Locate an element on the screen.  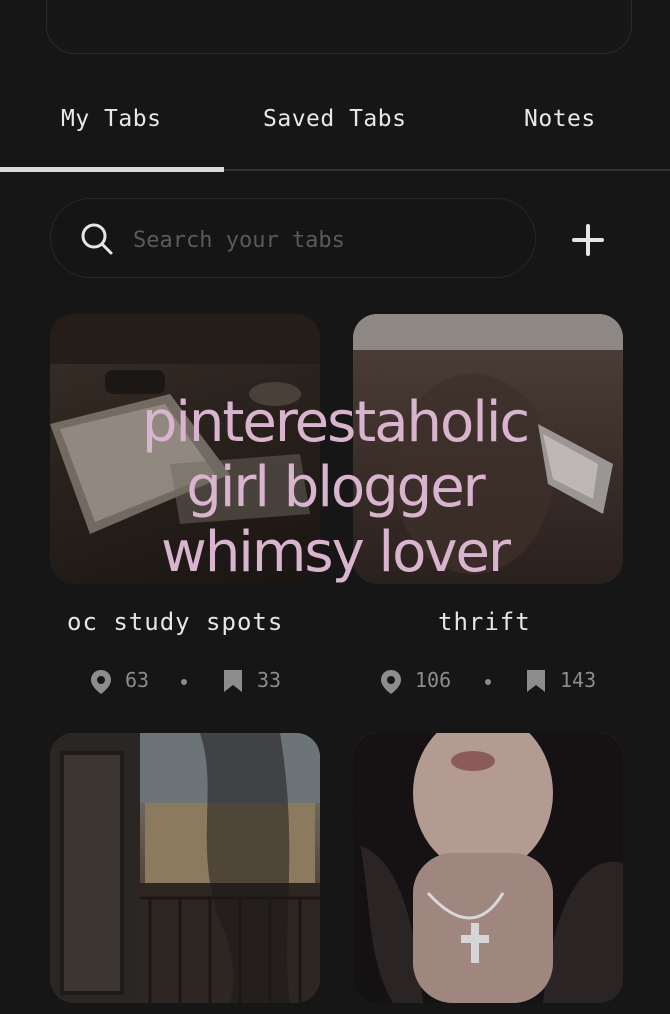
tab-card-image-portrait is located at coordinates (488, 868).